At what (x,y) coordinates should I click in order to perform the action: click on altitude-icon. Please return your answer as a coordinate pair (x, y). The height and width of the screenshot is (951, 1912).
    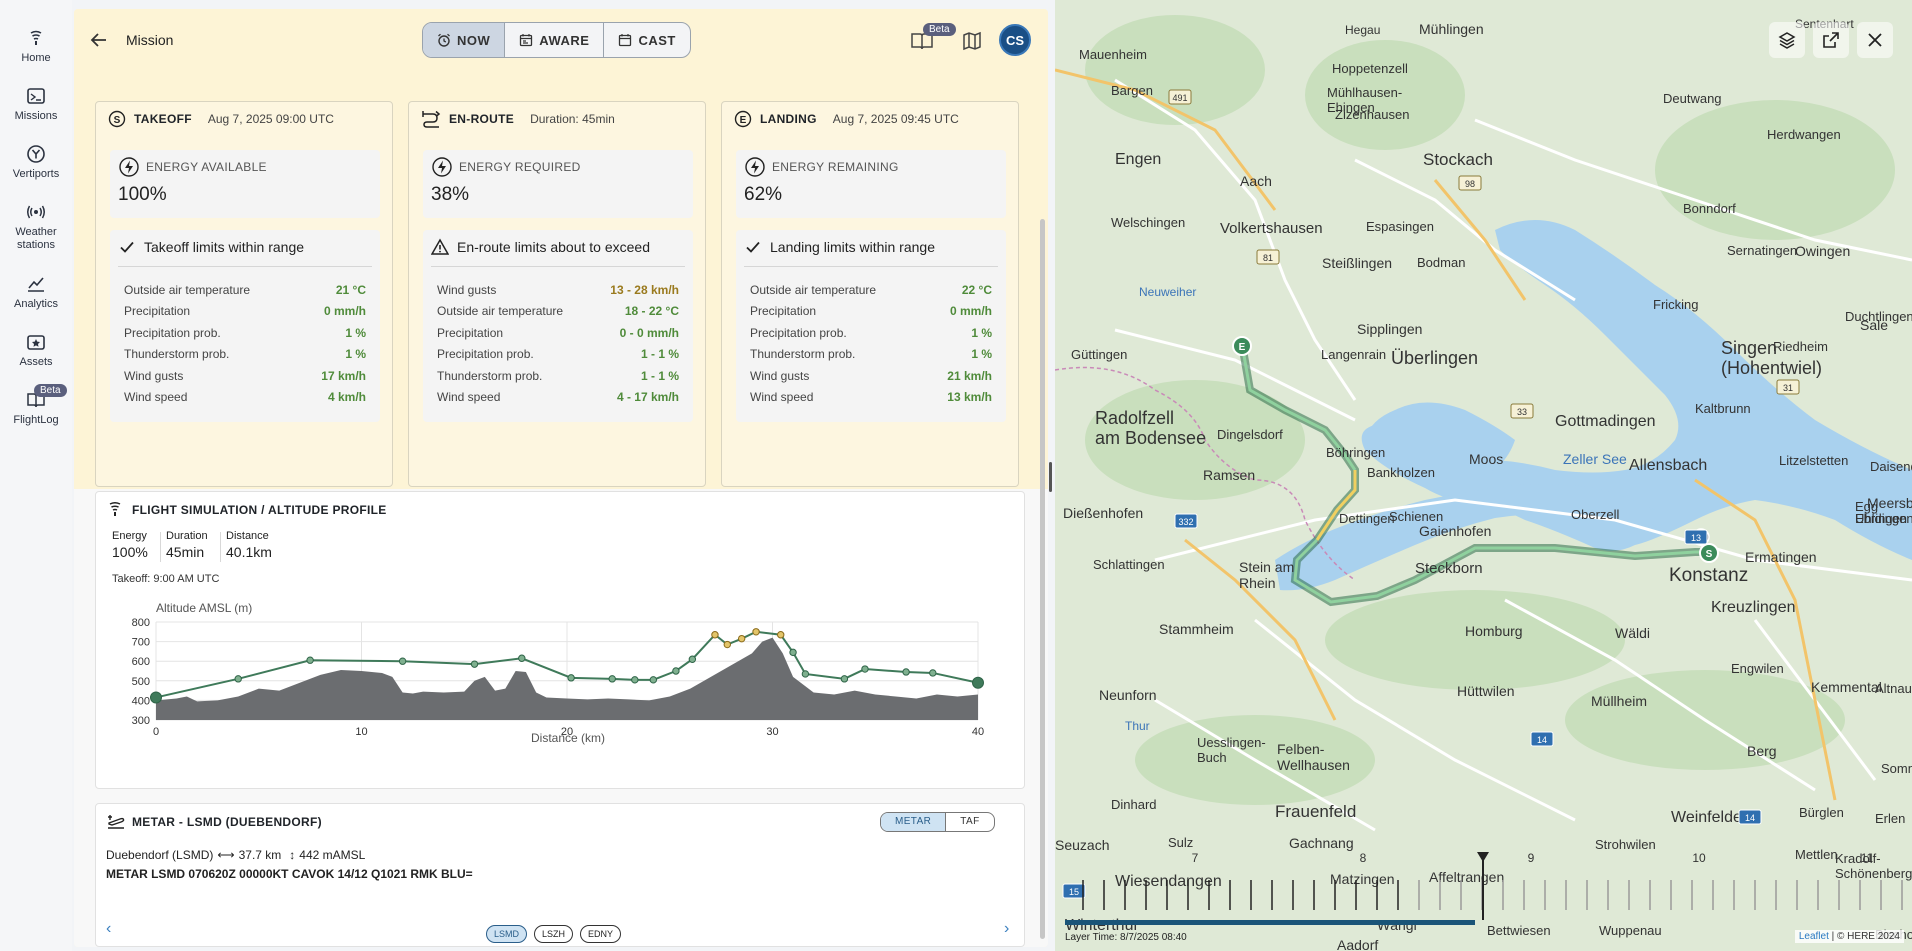
    Looking at the image, I should click on (115, 509).